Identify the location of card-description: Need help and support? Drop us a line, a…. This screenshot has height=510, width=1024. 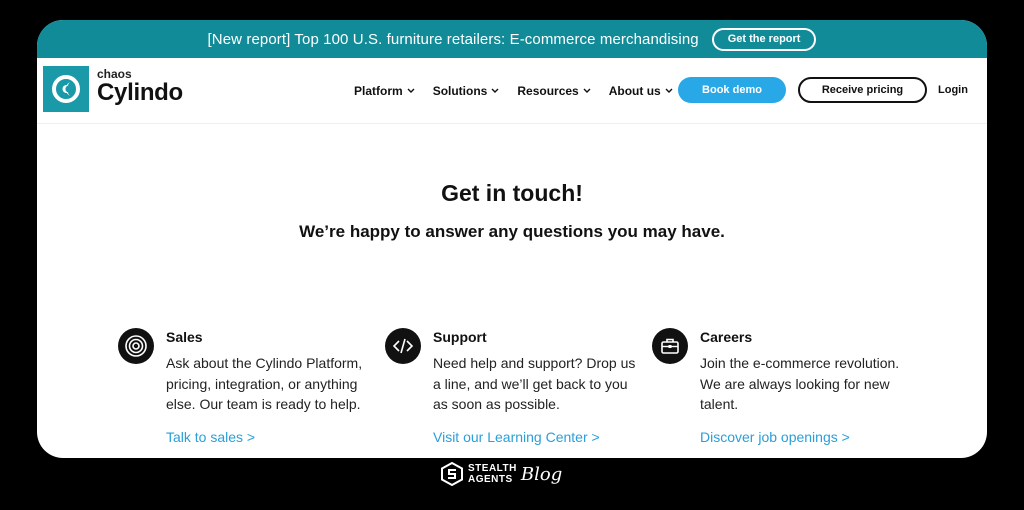
(534, 383).